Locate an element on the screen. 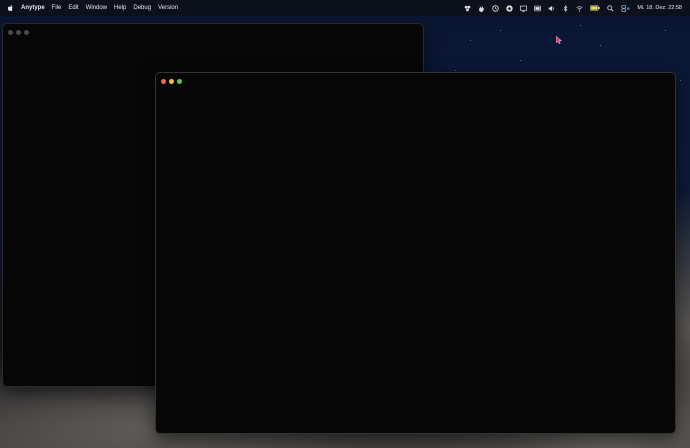 The image size is (690, 448). wifi-icon is located at coordinates (579, 8).